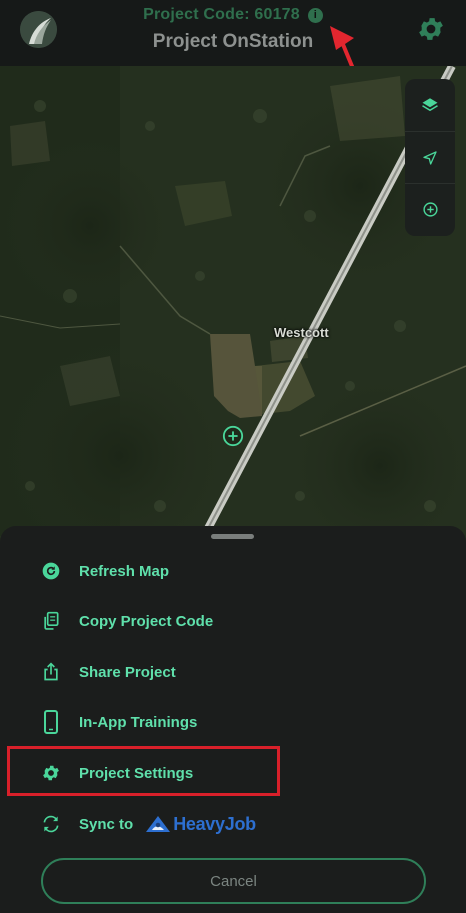  I want to click on map-point-marker, so click(233, 436).